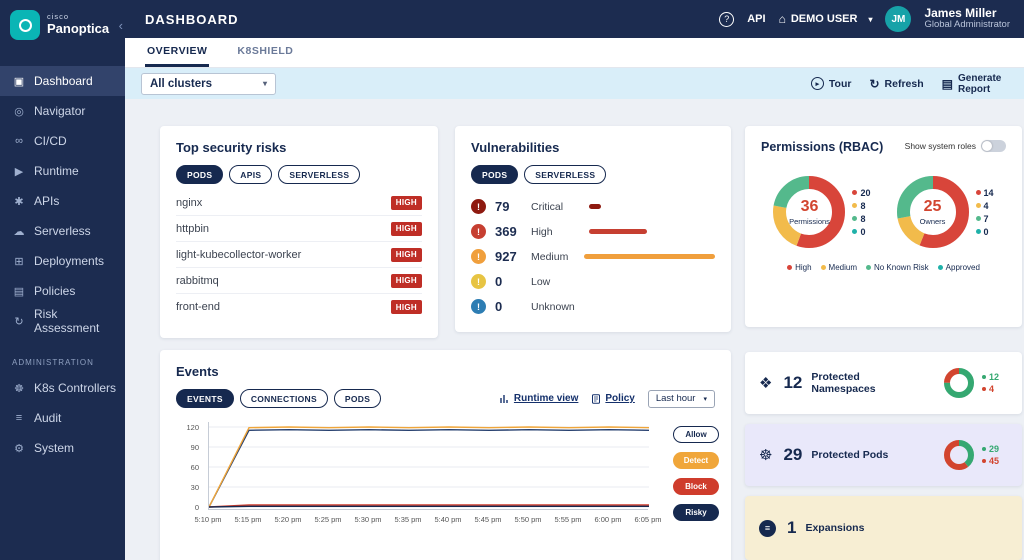 The width and height of the screenshot is (1024, 560). Describe the element at coordinates (898, 19) in the screenshot. I see `avatar: JM` at that location.